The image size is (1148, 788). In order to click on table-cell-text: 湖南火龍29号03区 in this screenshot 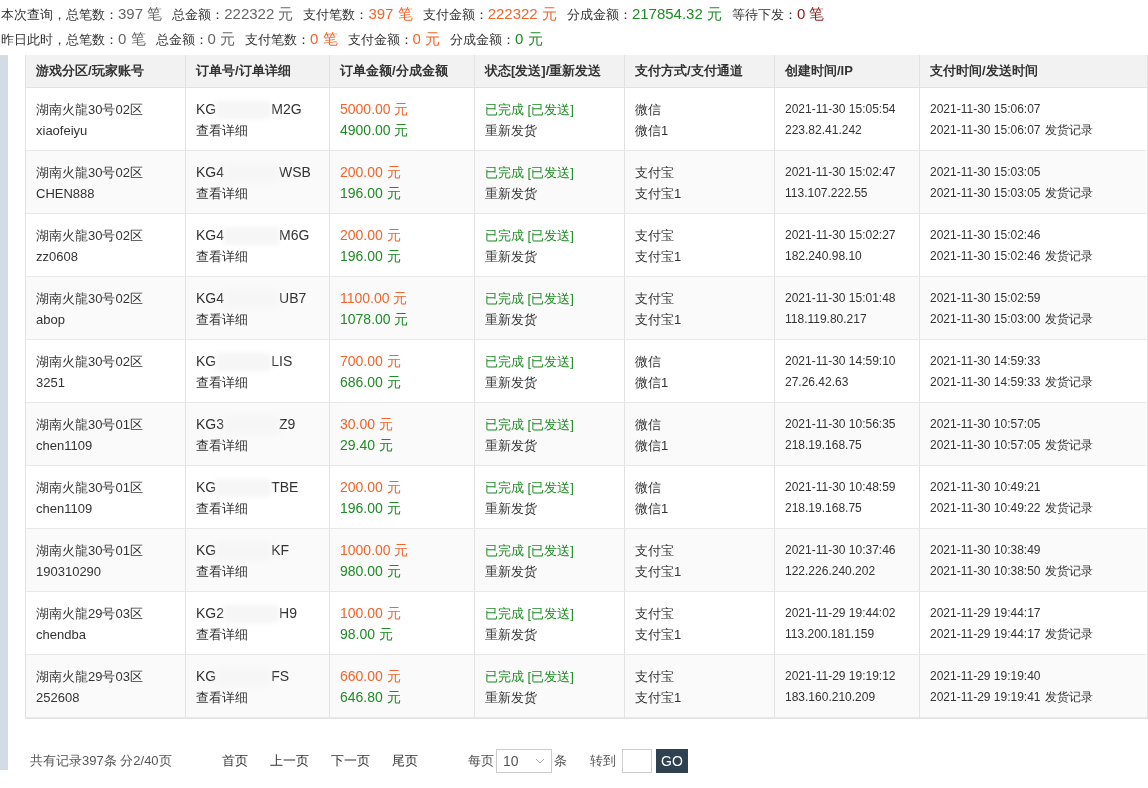, I will do `click(90, 677)`.